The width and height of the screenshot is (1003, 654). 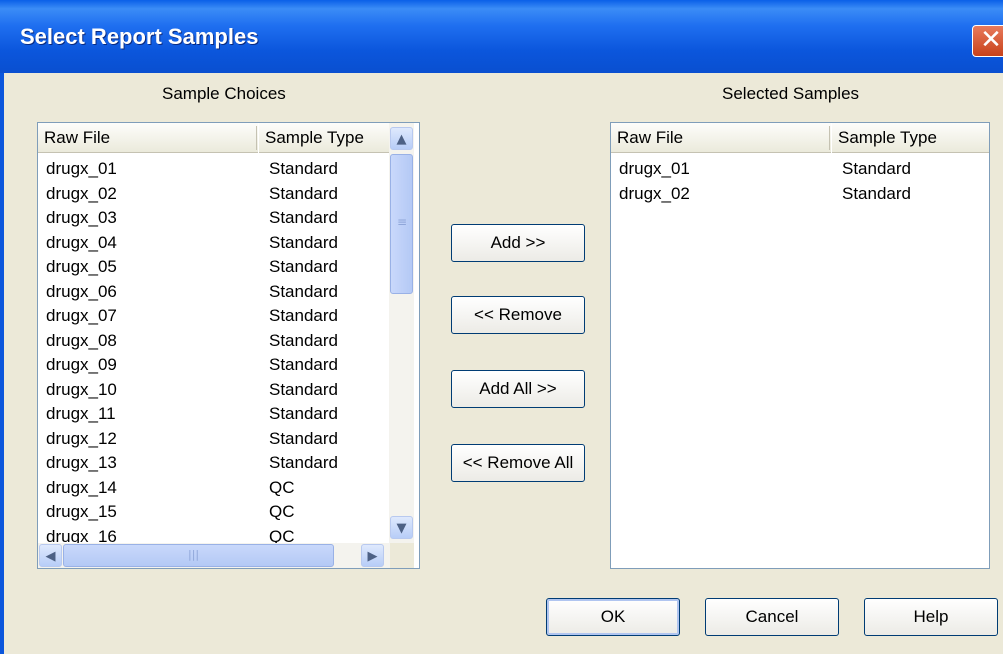 I want to click on horizontal-scrollbar: ◀ ||| ▶, so click(x=214, y=555).